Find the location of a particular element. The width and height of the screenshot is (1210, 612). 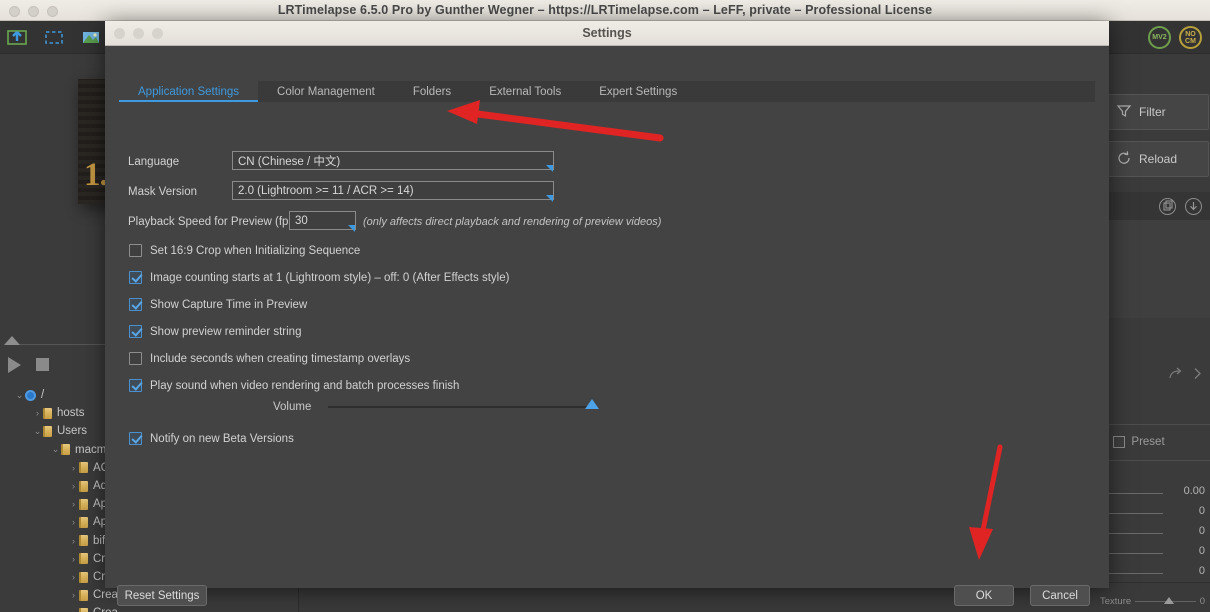

slider-value: 0.00 is located at coordinates (1194, 491).